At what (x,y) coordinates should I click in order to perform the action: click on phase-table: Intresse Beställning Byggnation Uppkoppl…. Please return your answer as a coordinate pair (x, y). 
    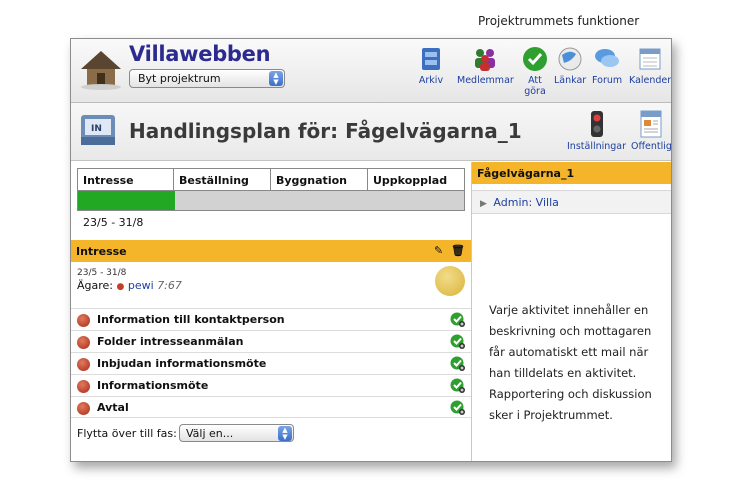
    Looking at the image, I should click on (271, 189).